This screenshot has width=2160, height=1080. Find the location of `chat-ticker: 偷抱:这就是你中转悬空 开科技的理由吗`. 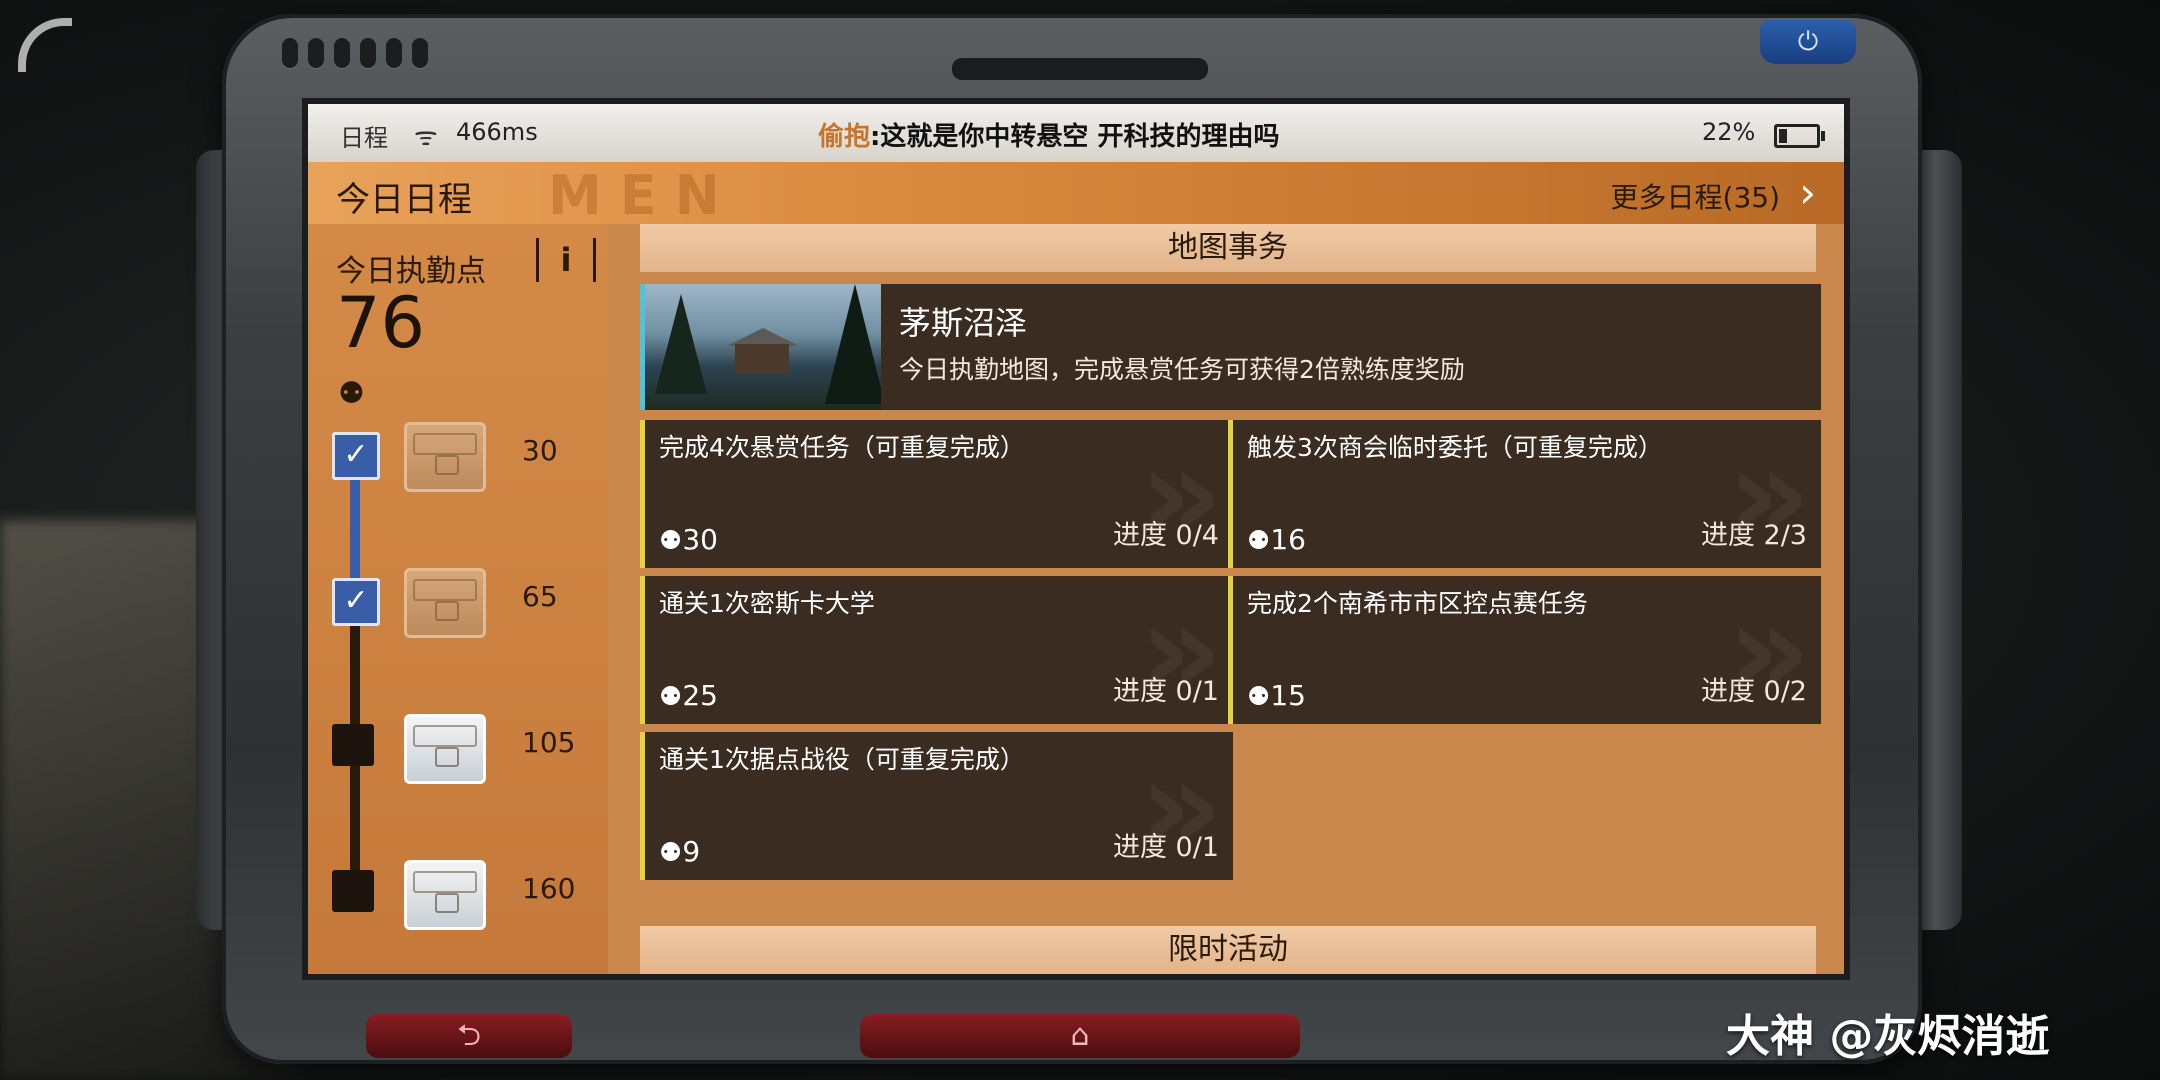

chat-ticker: 偷抱:这就是你中转悬空 开科技的理由吗 is located at coordinates (1048, 134).